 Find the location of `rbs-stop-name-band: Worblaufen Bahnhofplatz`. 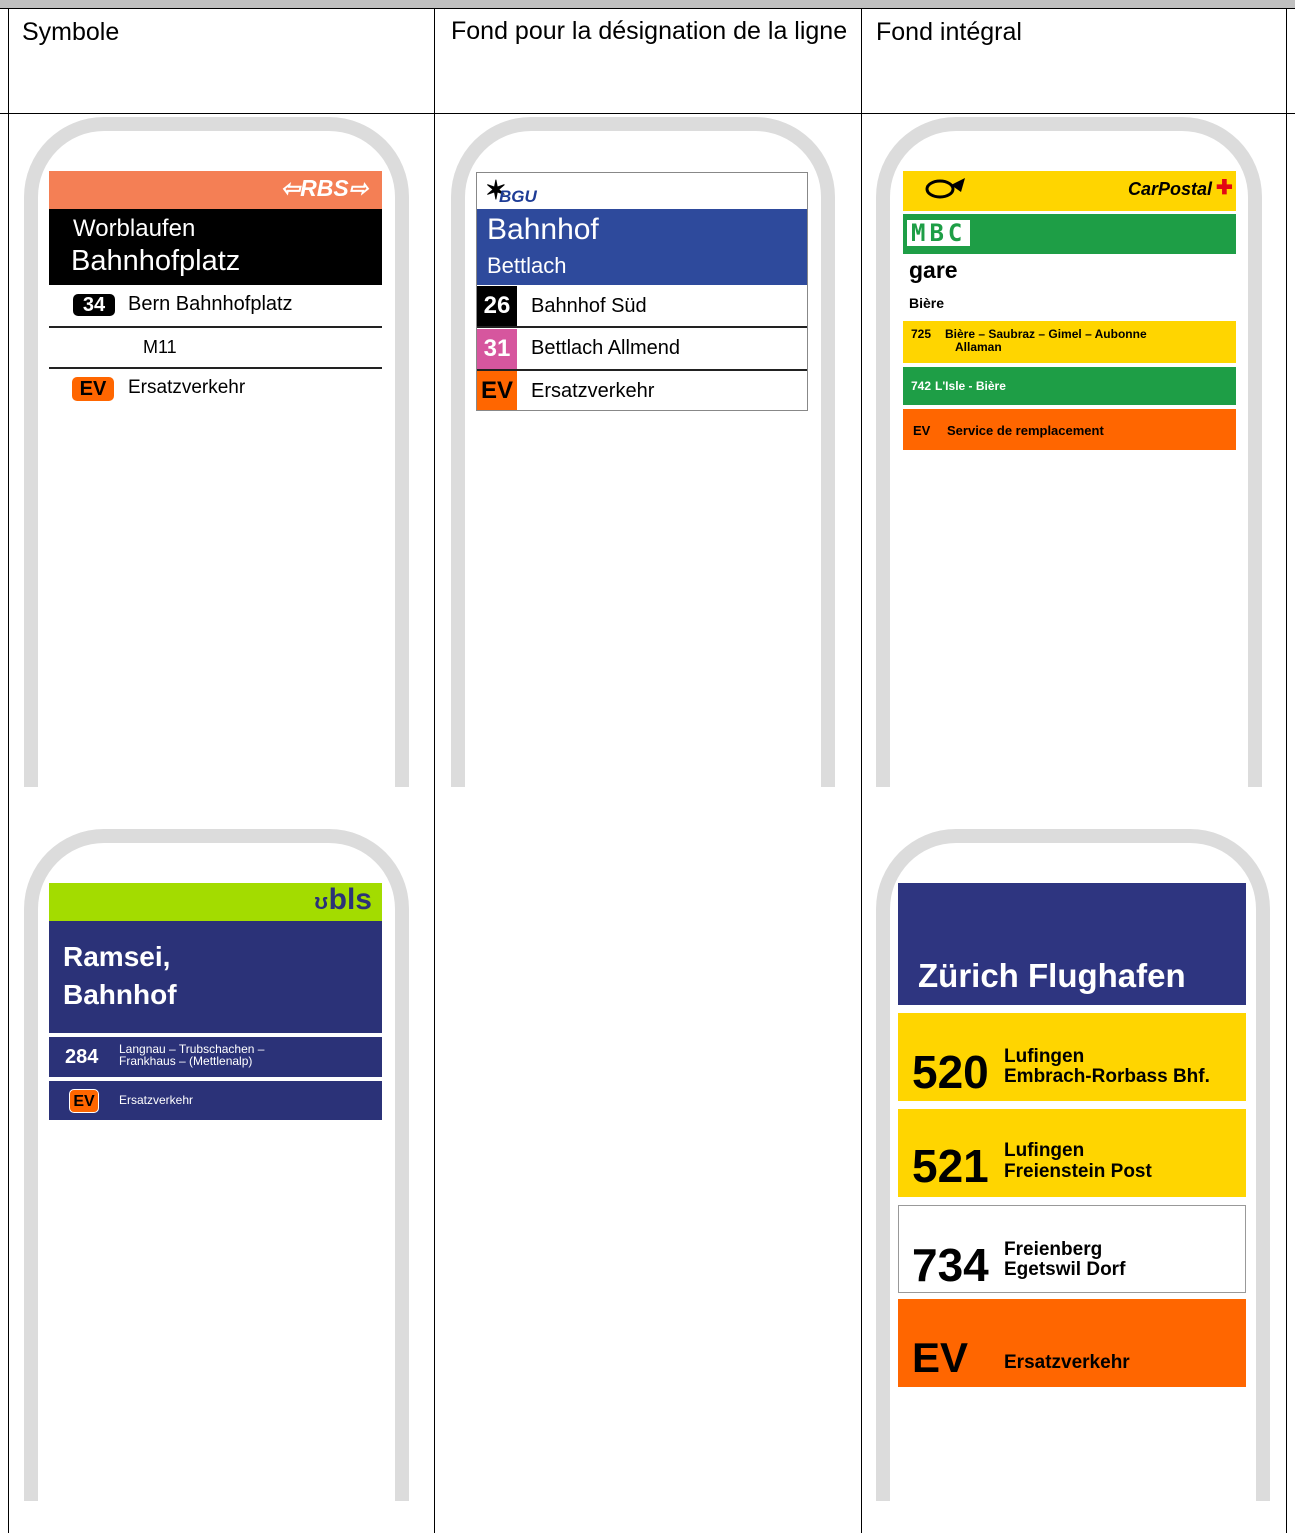

rbs-stop-name-band: Worblaufen Bahnhofplatz is located at coordinates (215, 247).